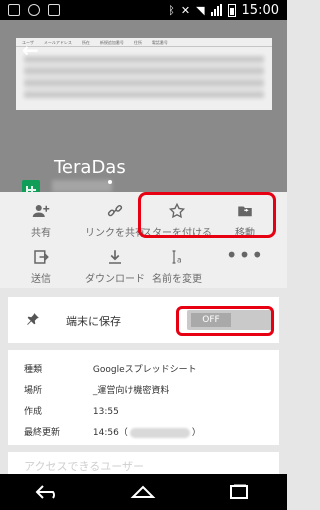  I want to click on spreadsheet-thumbnail: ユーザ メールアドレス 所在 新規追加番号 住所 電話番号, so click(144, 74).